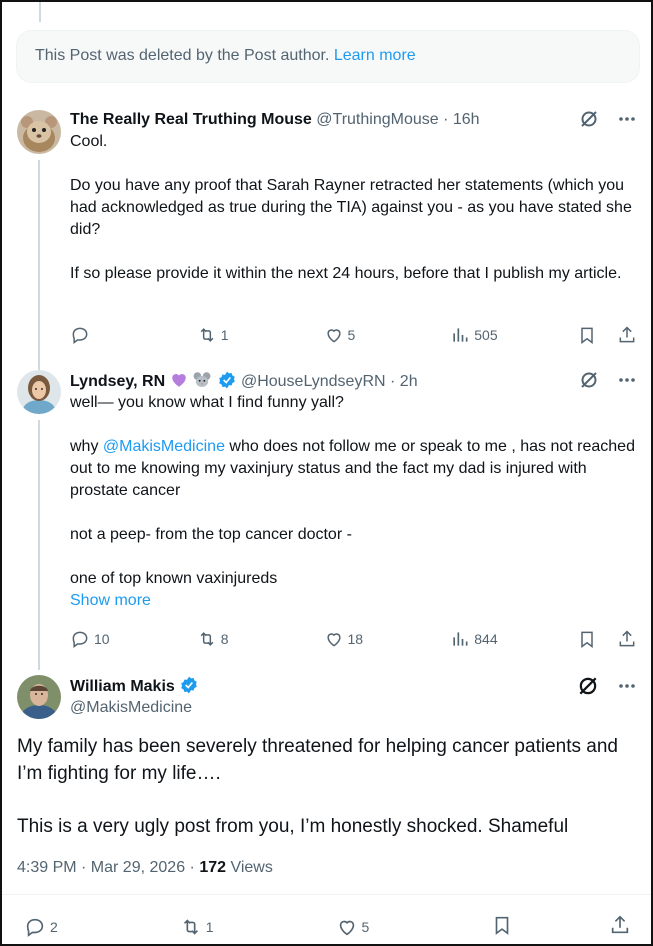  I want to click on reply-count: 2, so click(54, 926).